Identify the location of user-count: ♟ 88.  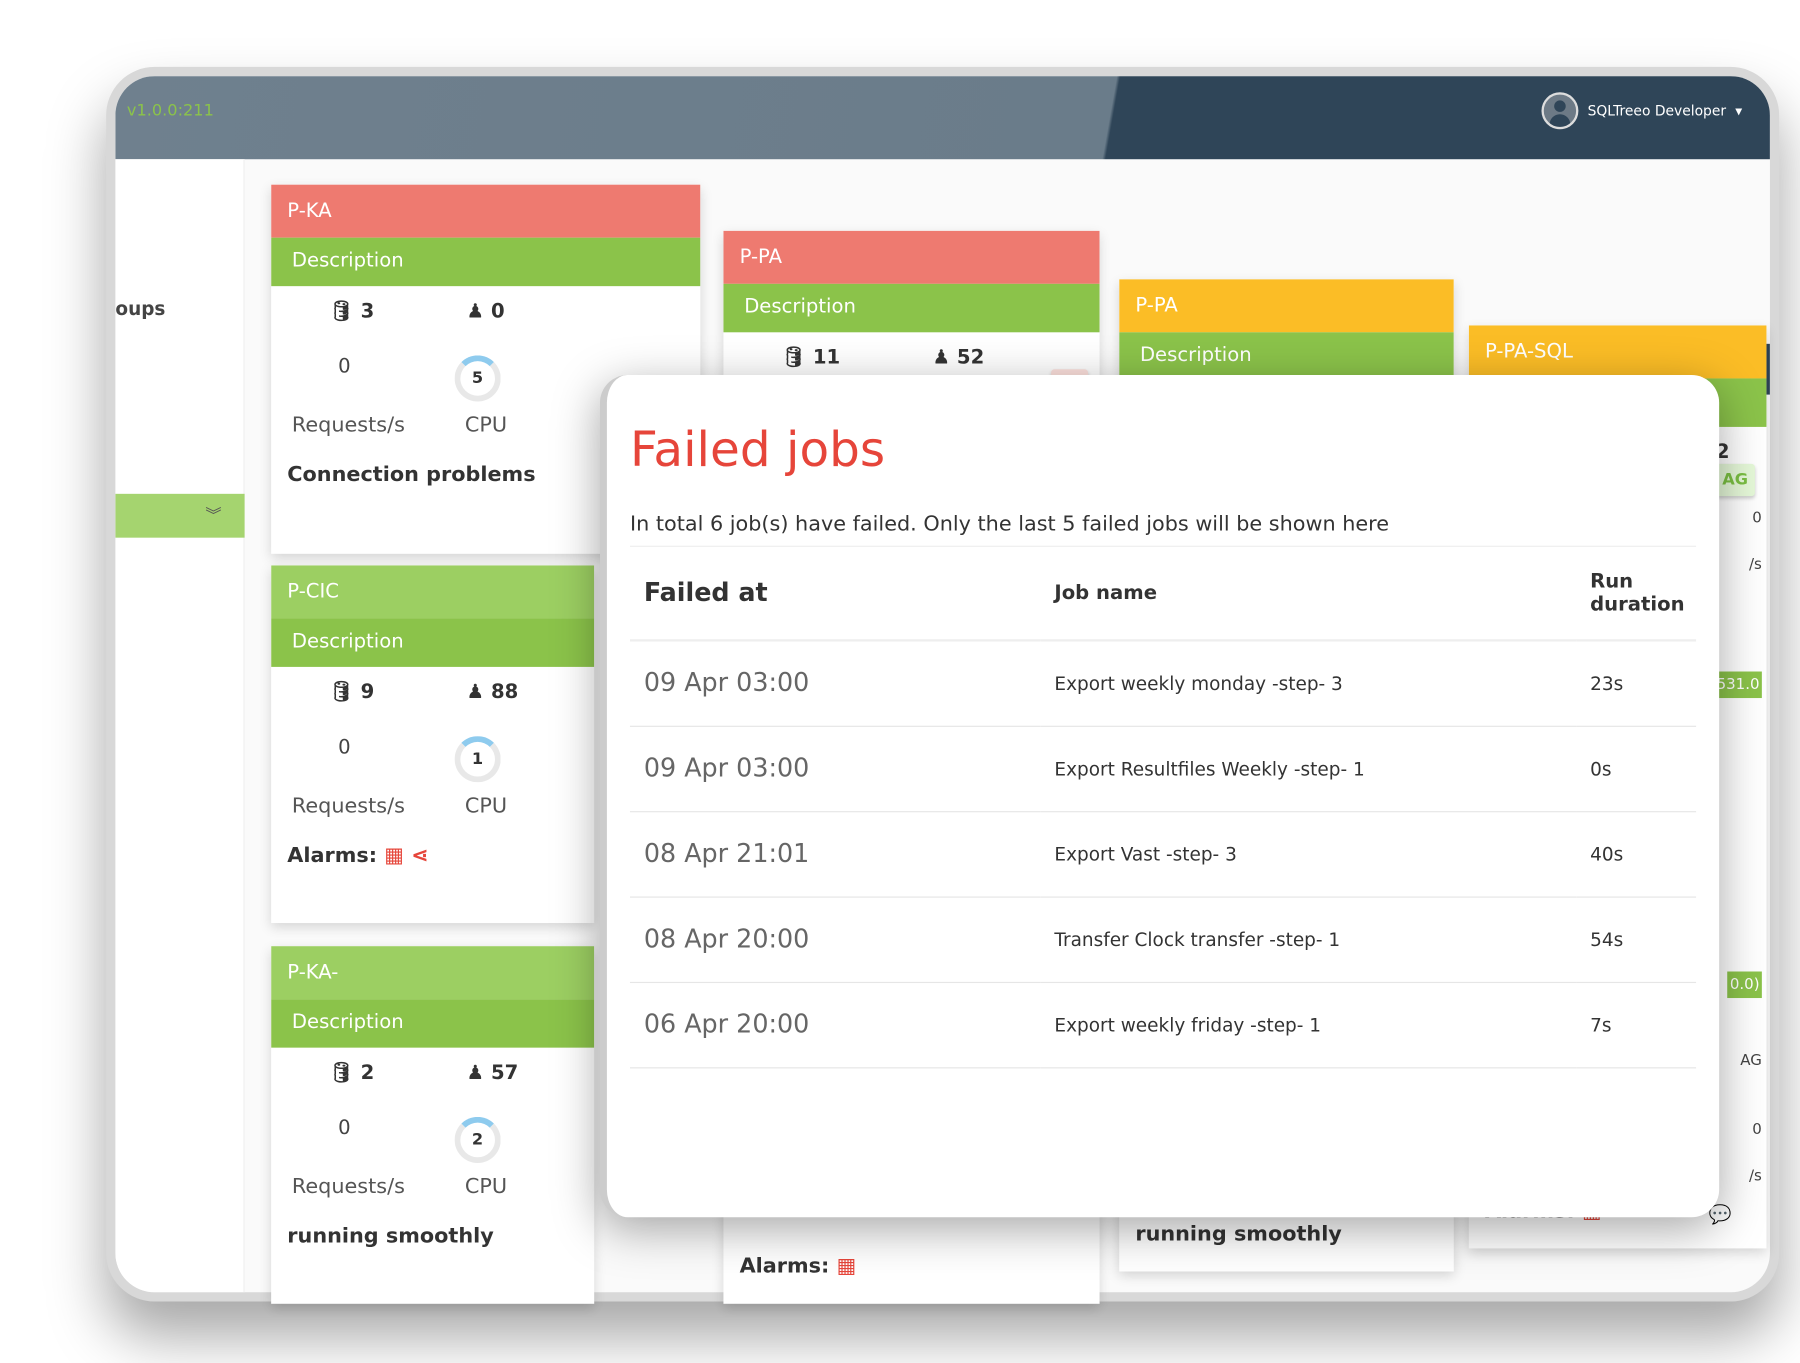
(492, 692).